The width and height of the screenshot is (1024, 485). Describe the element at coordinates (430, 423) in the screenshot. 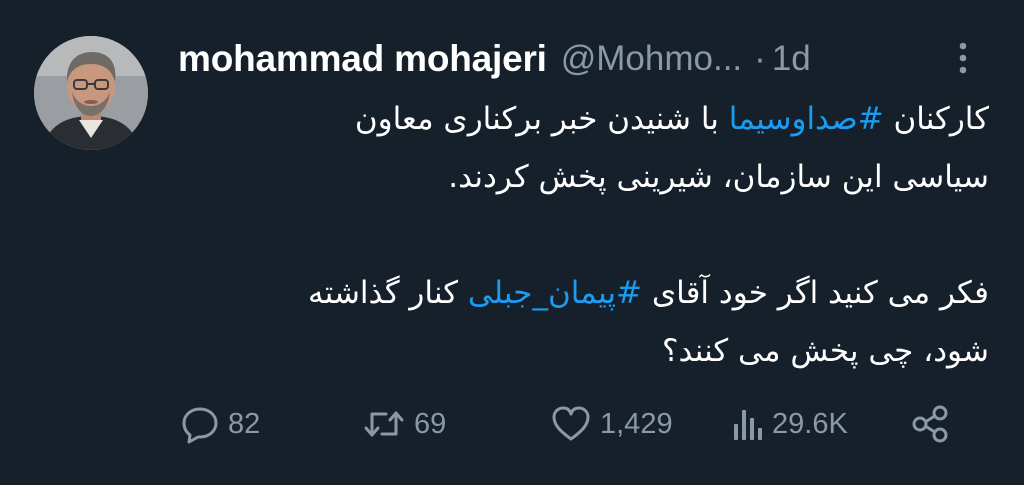

I see `retweet-count: 69` at that location.